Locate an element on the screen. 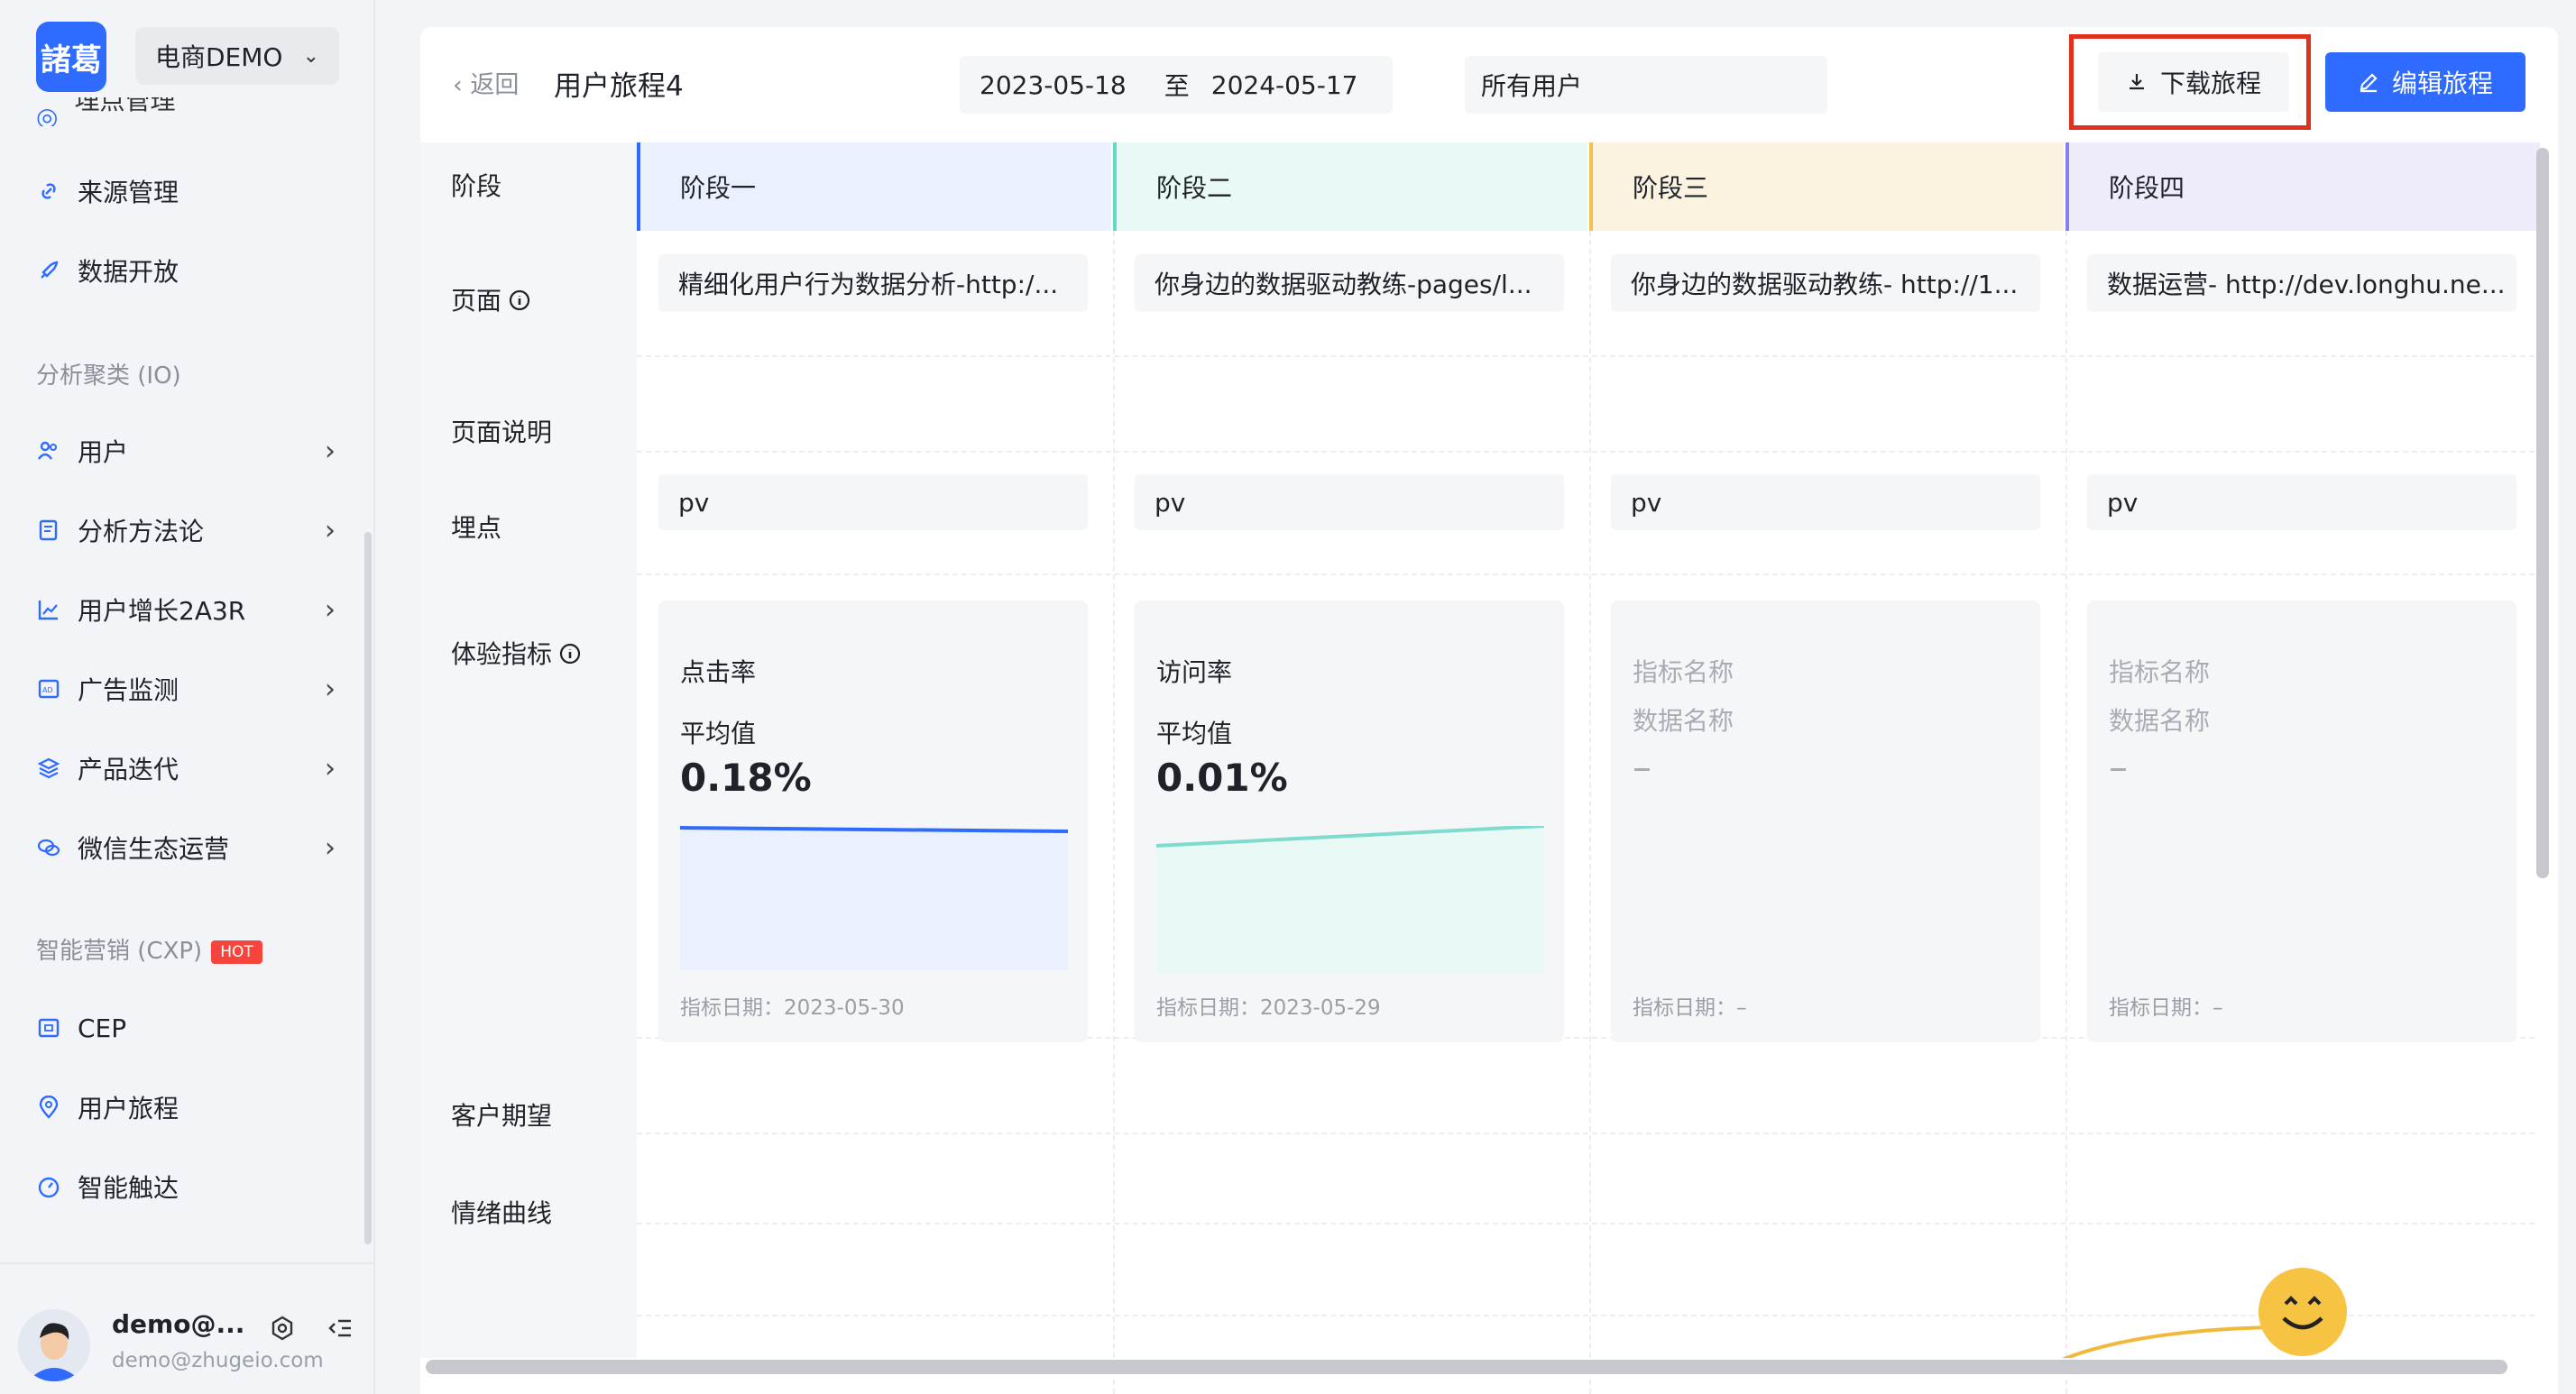 This screenshot has height=1394, width=2576. metric-card-1: 点击率 平均值 0.18% 指标日期：2023-05-30 is located at coordinates (873, 822).